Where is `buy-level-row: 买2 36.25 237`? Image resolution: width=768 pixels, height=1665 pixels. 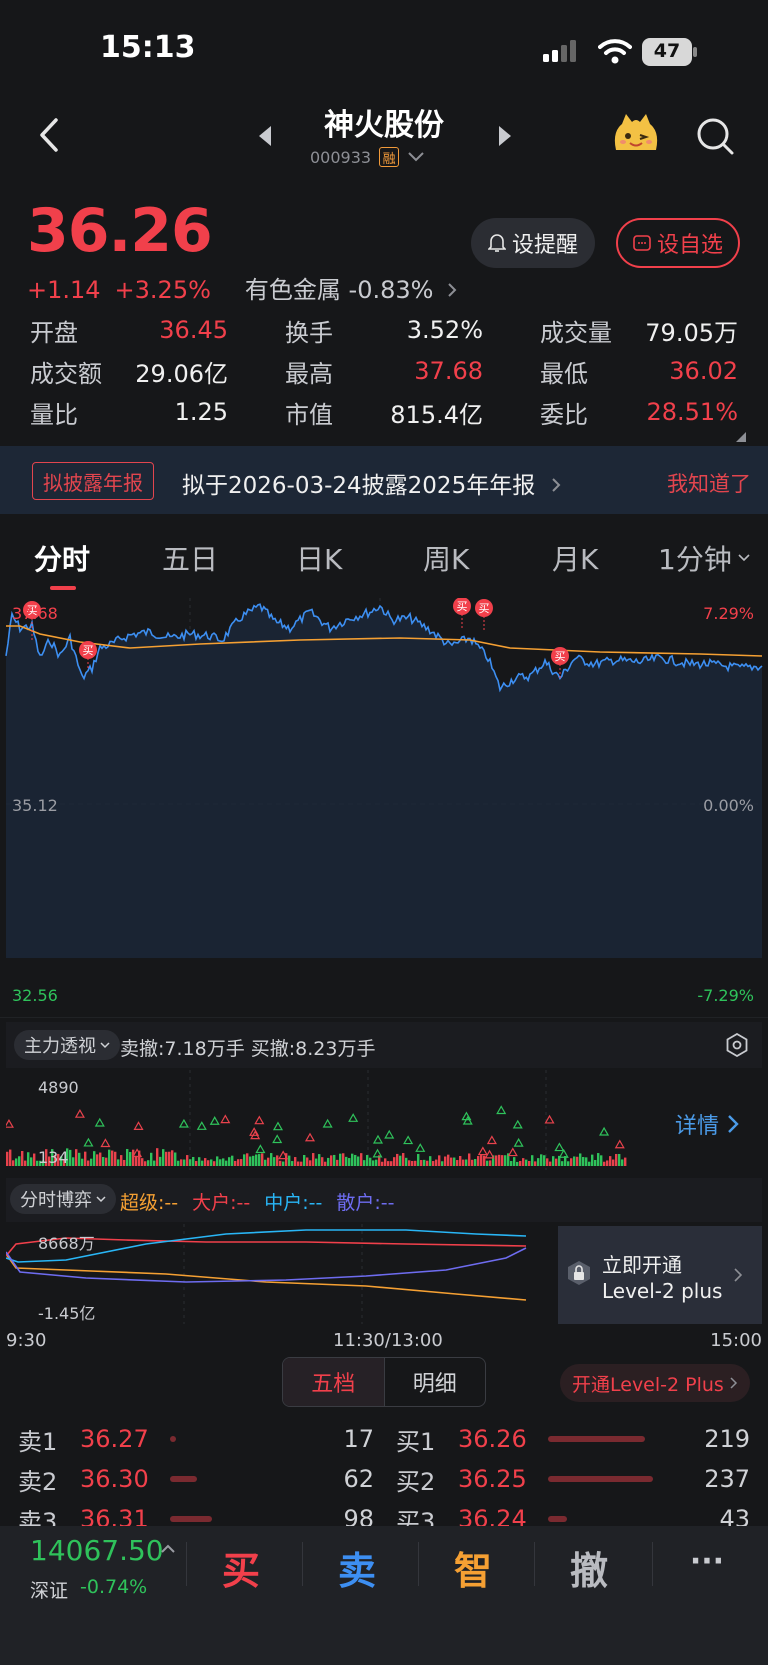 buy-level-row: 买2 36.25 237 is located at coordinates (573, 1479).